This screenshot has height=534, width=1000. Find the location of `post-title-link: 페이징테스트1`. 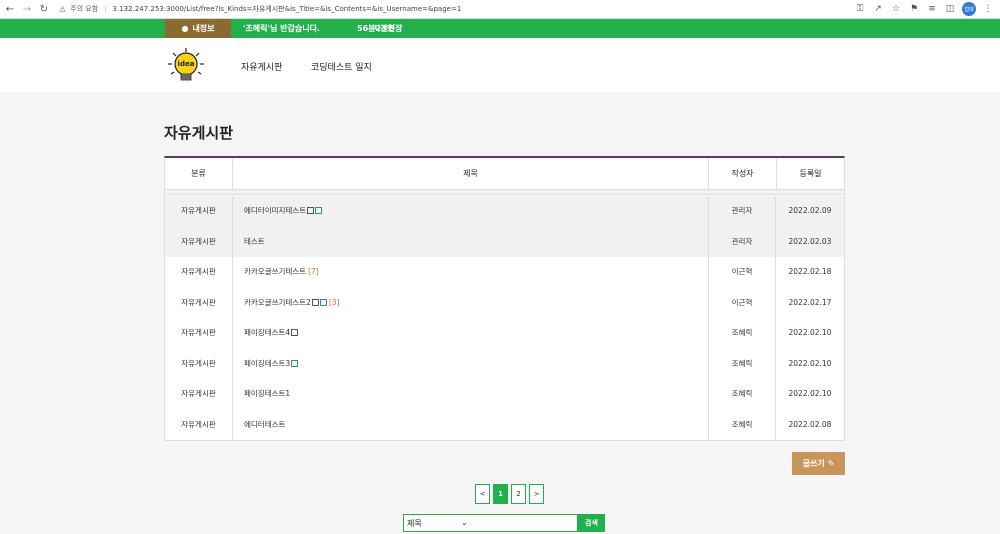

post-title-link: 페이징테스트1 is located at coordinates (267, 393).